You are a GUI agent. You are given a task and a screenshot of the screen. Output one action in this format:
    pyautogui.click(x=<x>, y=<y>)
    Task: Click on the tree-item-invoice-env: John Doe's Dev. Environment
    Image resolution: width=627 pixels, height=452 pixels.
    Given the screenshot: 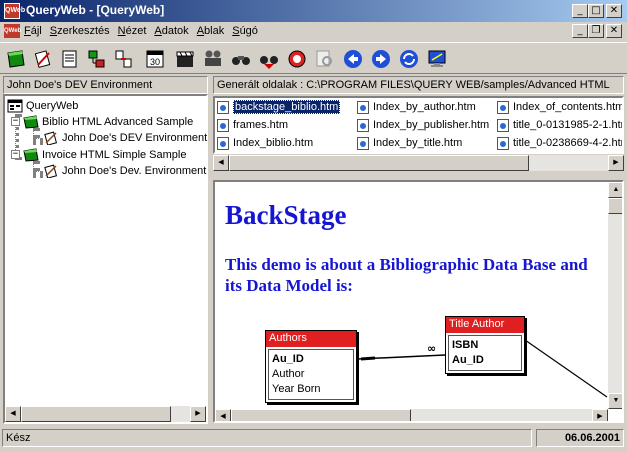 What is the action you would take?
    pyautogui.click(x=124, y=171)
    